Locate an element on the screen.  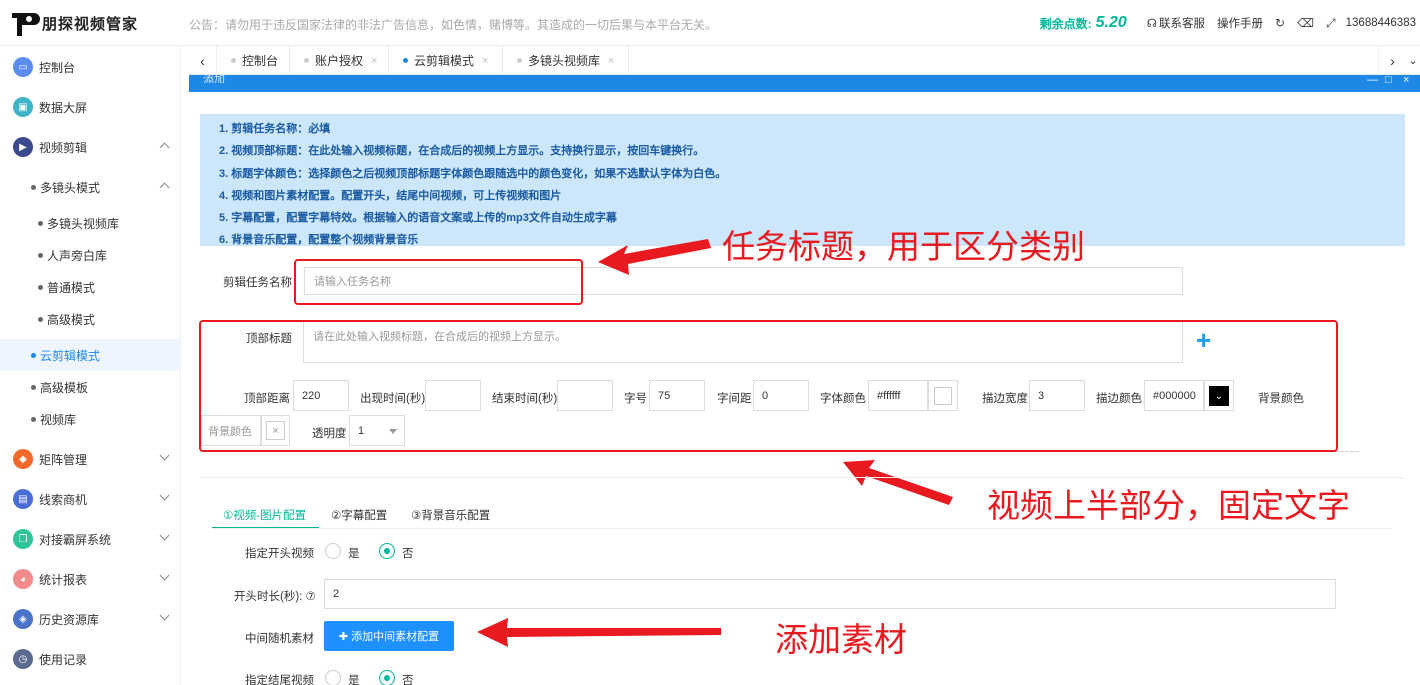
sidebar-item-multicam: 多镜头模式 is located at coordinates (90, 187).